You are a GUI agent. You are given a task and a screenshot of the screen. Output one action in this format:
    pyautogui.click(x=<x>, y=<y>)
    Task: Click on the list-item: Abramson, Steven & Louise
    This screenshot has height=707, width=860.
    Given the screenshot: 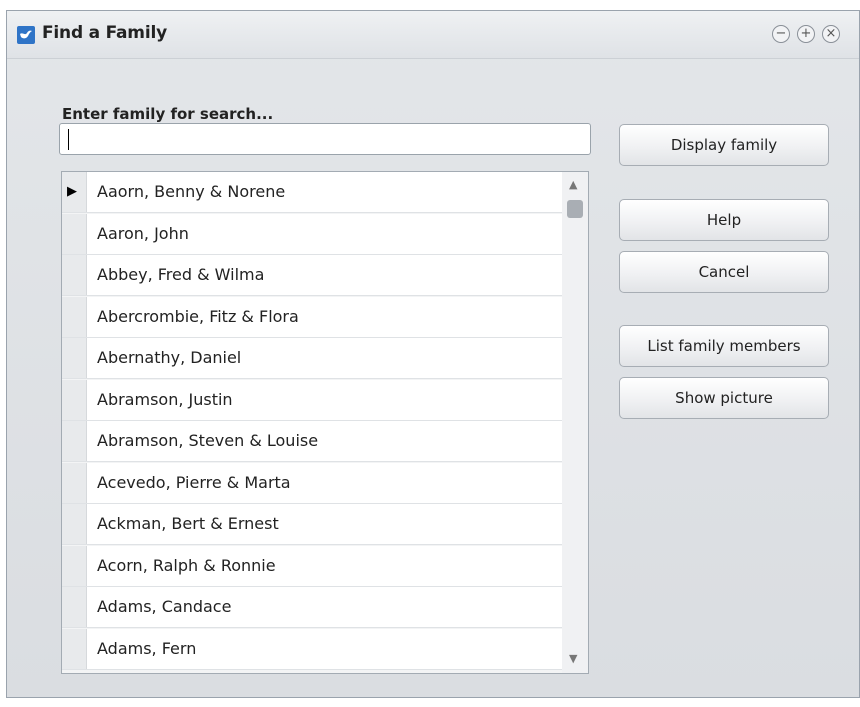 What is the action you would take?
    pyautogui.click(x=312, y=441)
    